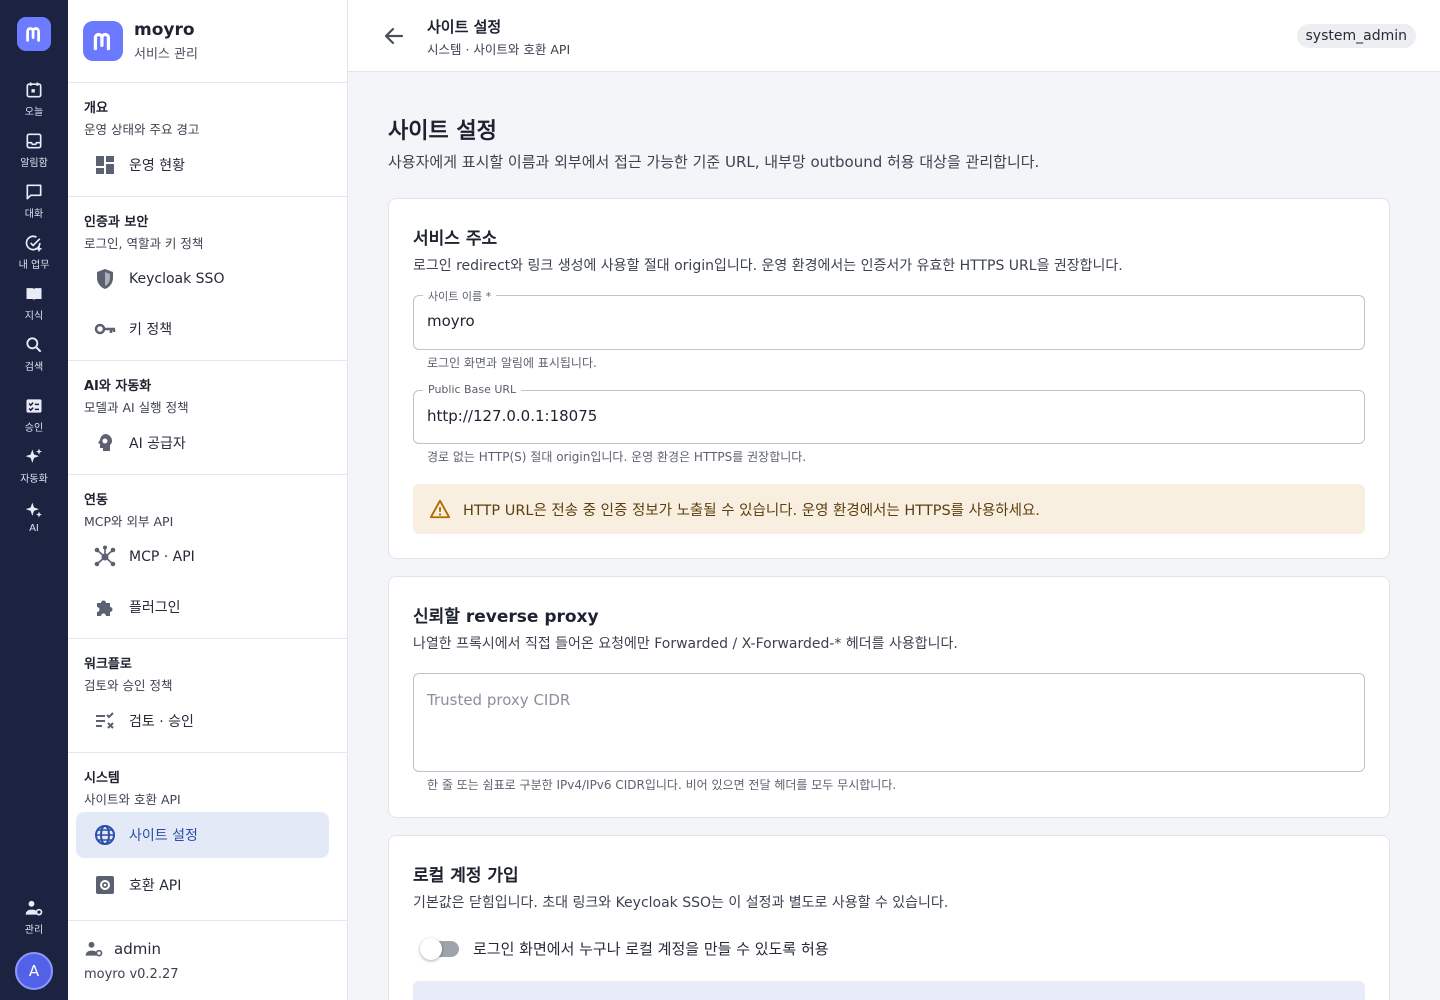 The width and height of the screenshot is (1440, 1000). I want to click on toggle-label: 로그인 화면에서 누구나 로컬 계정을 만들 수 있도록 허용, so click(651, 949).